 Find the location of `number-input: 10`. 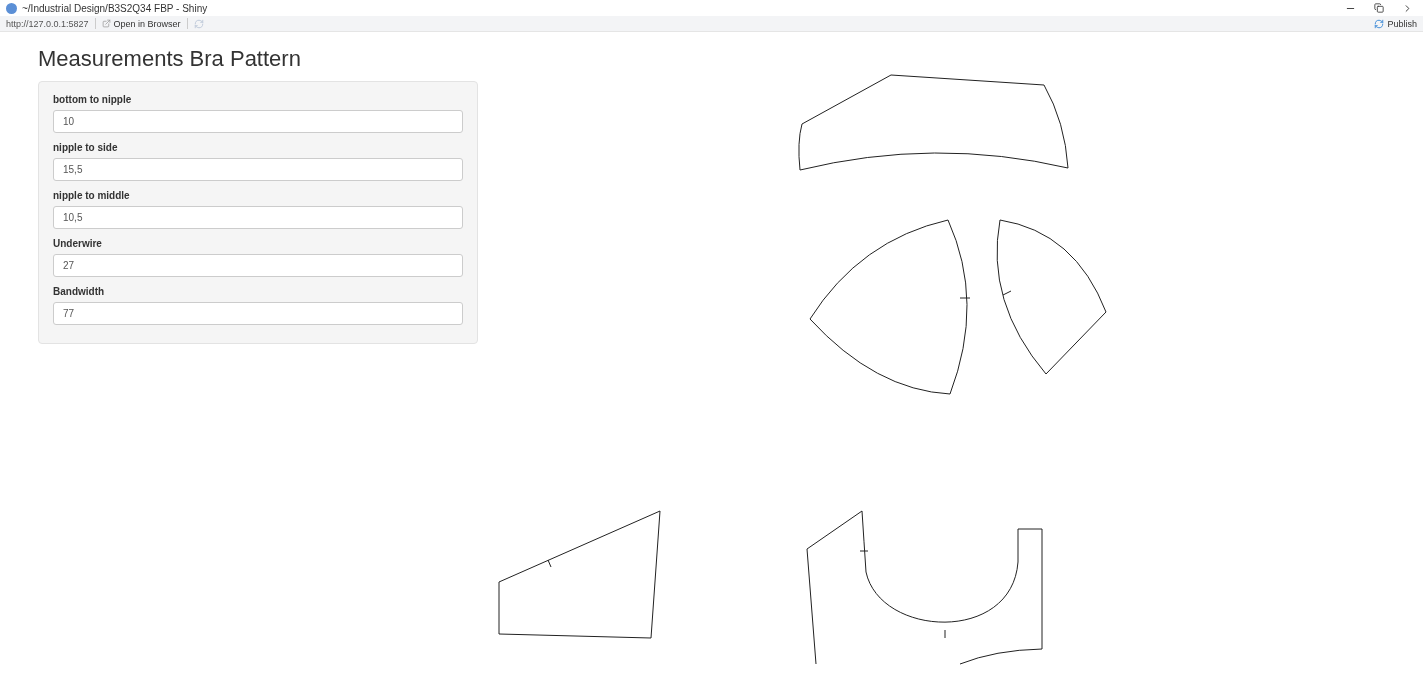

number-input: 10 is located at coordinates (258, 121).